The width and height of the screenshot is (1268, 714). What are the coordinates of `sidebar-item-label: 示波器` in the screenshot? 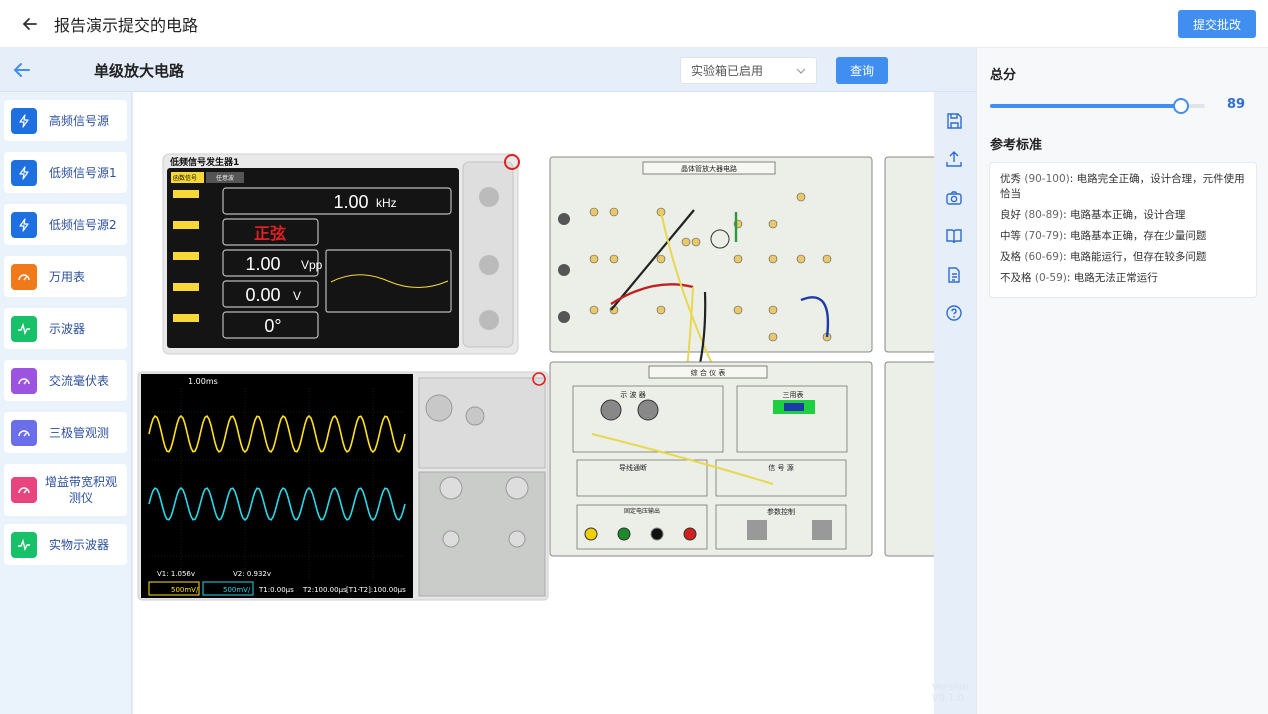 It's located at (67, 328).